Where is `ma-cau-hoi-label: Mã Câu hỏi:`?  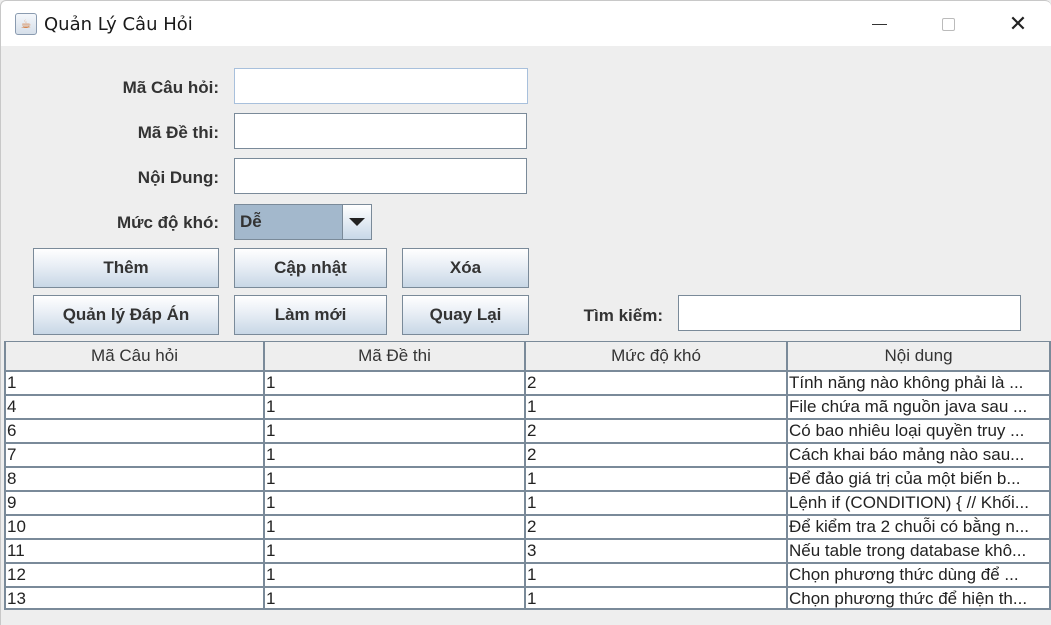 ma-cau-hoi-label: Mã Câu hỏi: is located at coordinates (170, 87).